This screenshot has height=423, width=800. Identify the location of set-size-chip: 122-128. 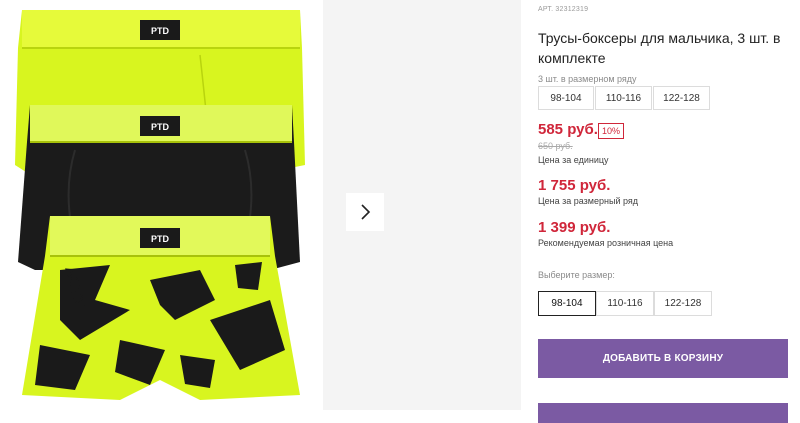
(681, 98).